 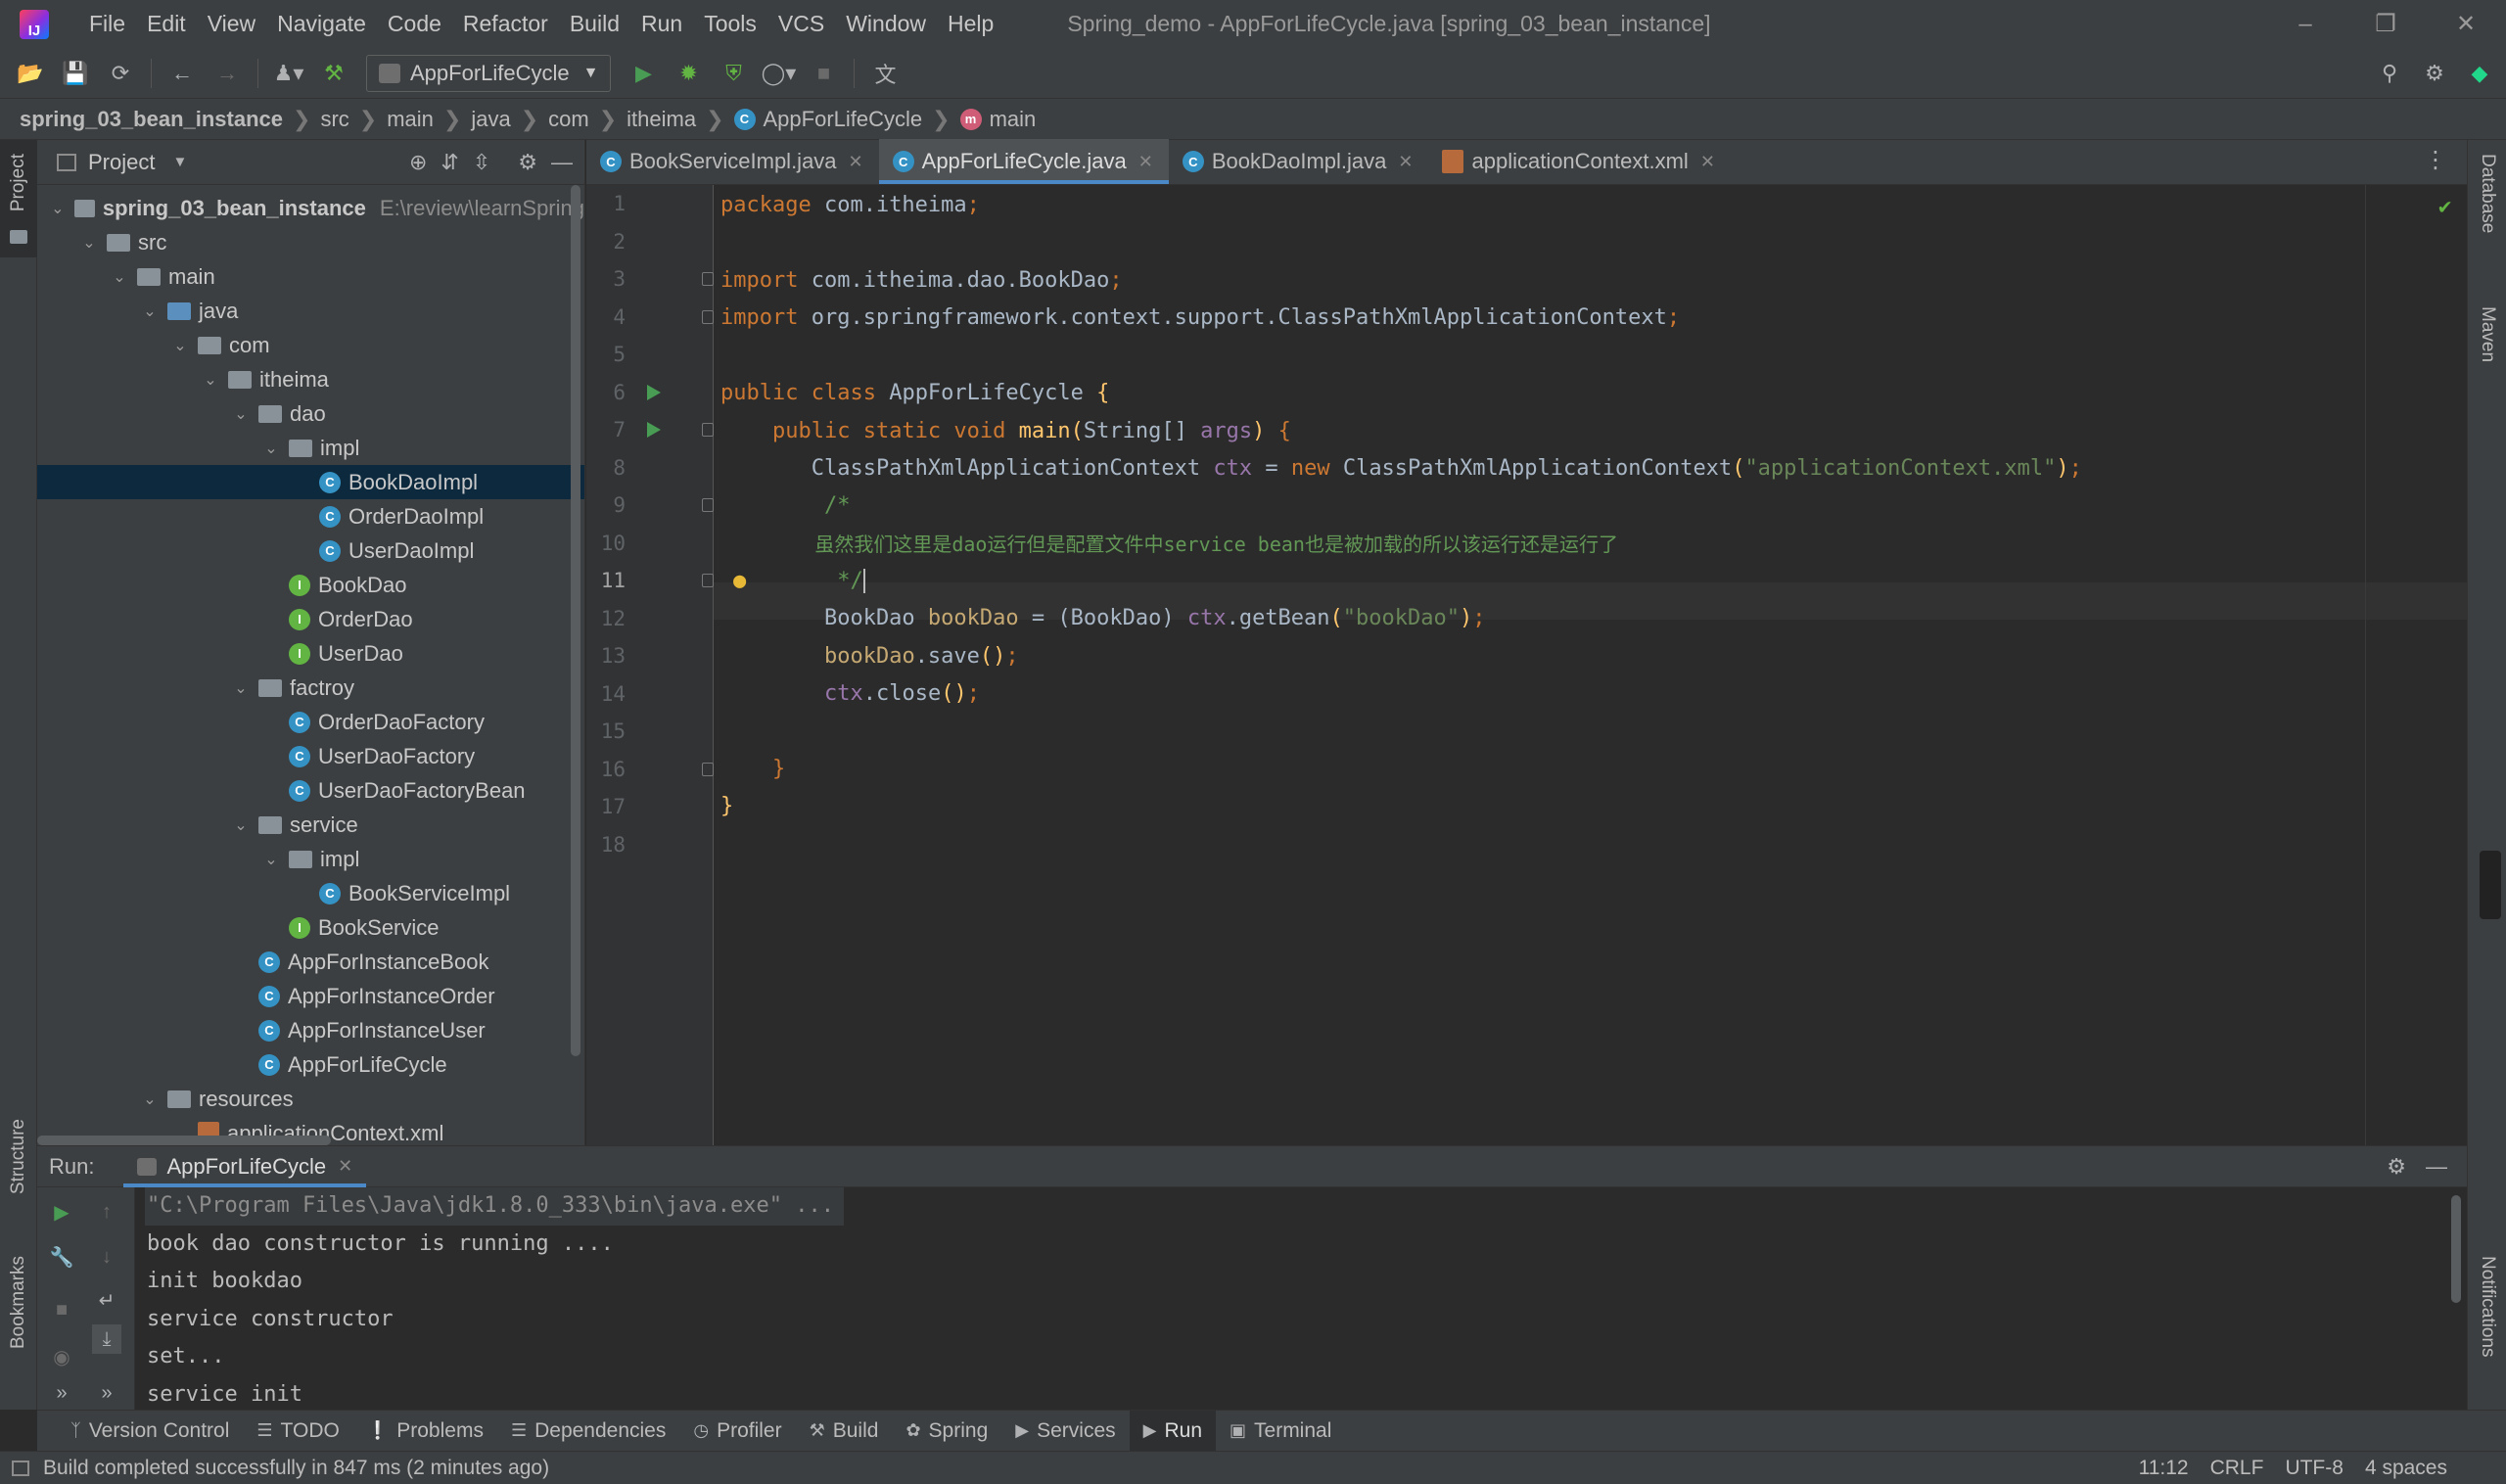 I want to click on tree-vertical-scrollbar, so click(x=575, y=620).